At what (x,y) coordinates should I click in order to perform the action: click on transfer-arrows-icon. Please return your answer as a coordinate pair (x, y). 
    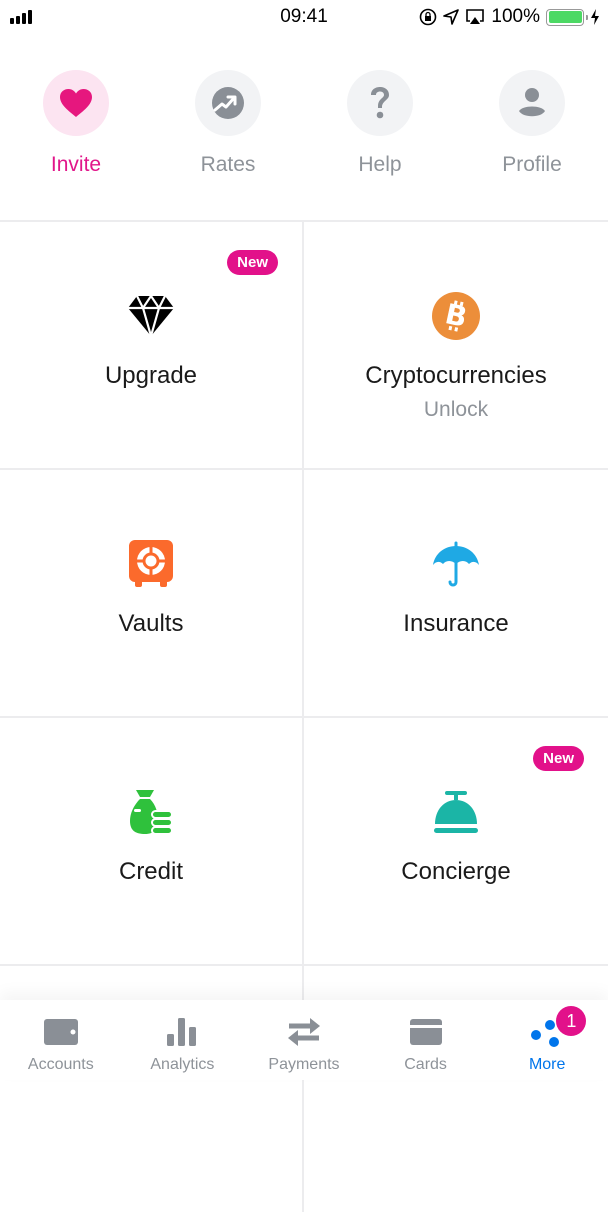
    Looking at the image, I should click on (303, 1032).